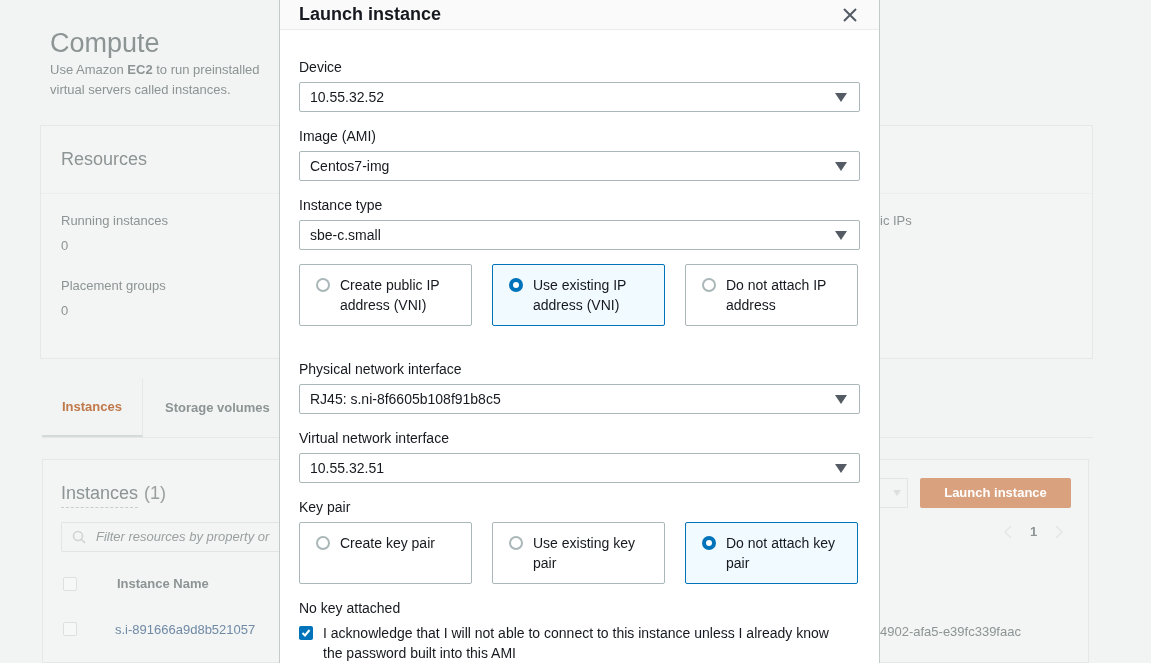 This screenshot has height=663, width=1151. Describe the element at coordinates (155, 70) in the screenshot. I see `page-description: Use Amazon EC2 to run preinstalled` at that location.